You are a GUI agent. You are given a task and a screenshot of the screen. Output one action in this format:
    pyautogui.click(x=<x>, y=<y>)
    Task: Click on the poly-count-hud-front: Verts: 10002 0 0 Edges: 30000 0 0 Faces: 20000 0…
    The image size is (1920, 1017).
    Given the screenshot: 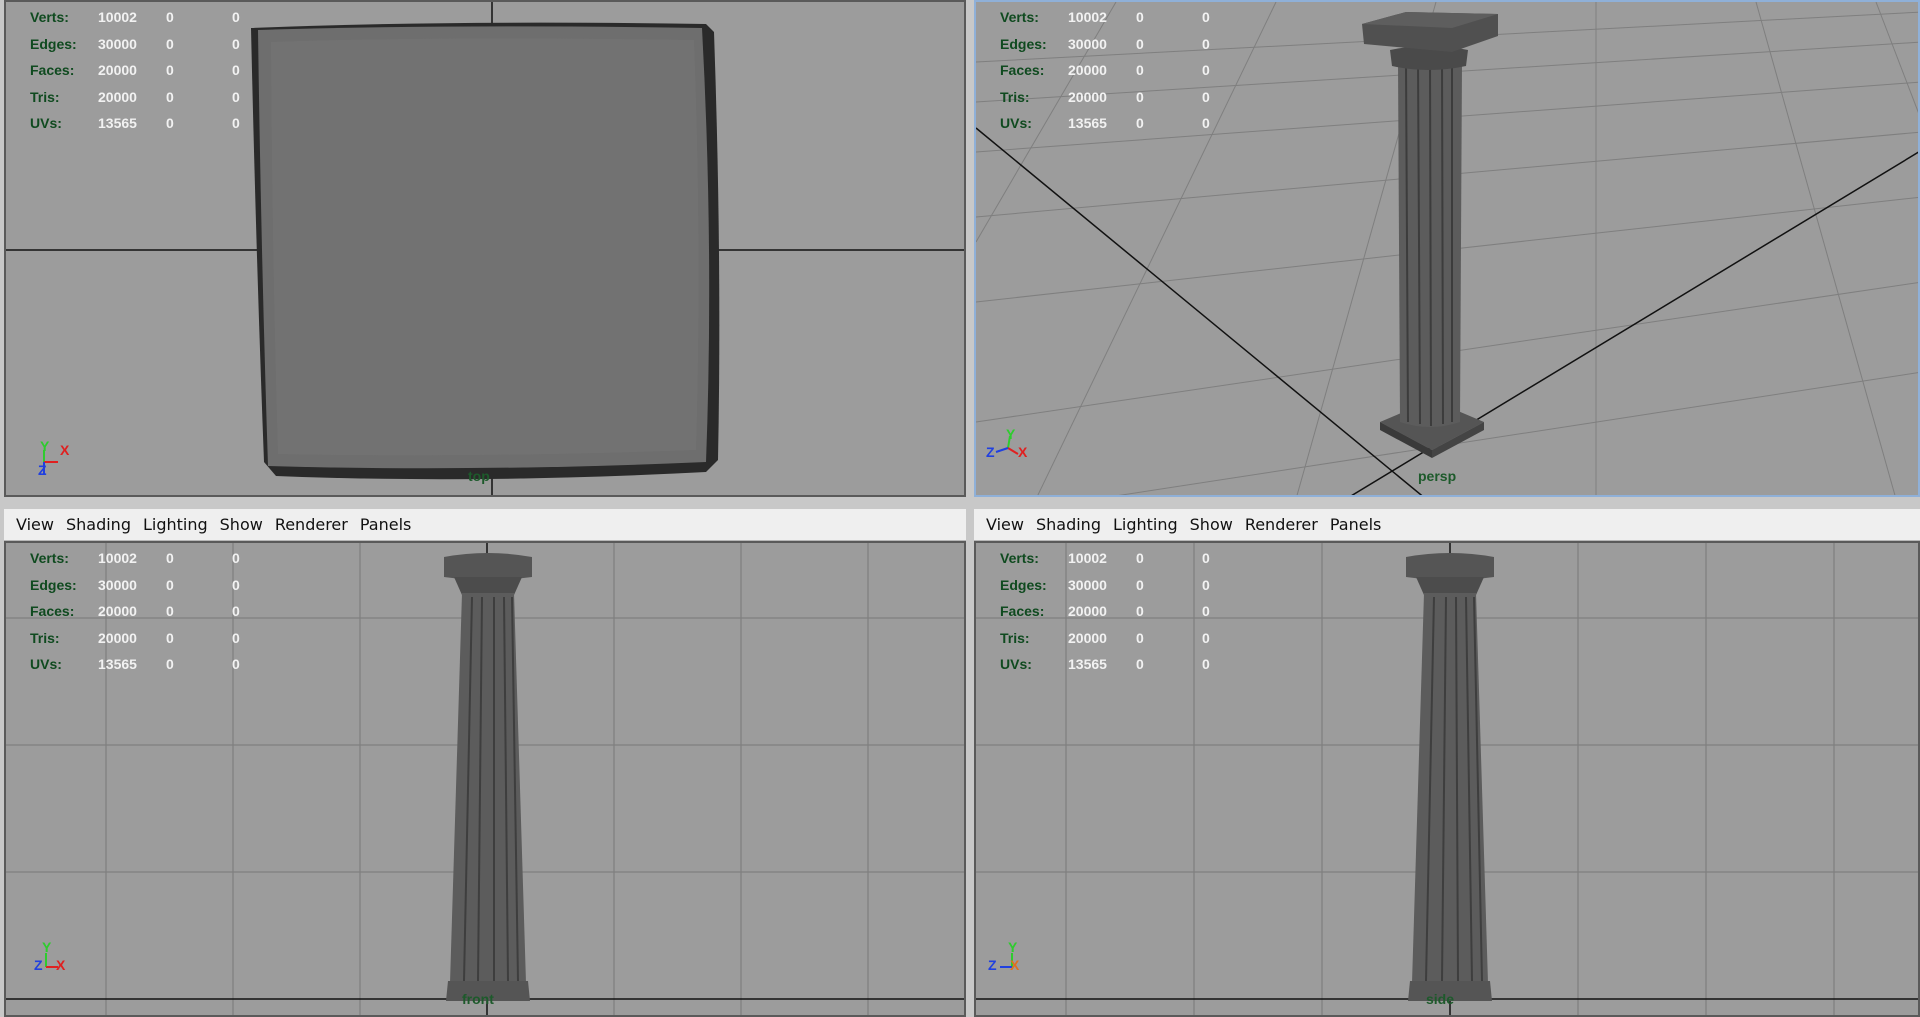 What is the action you would take?
    pyautogui.click(x=135, y=611)
    